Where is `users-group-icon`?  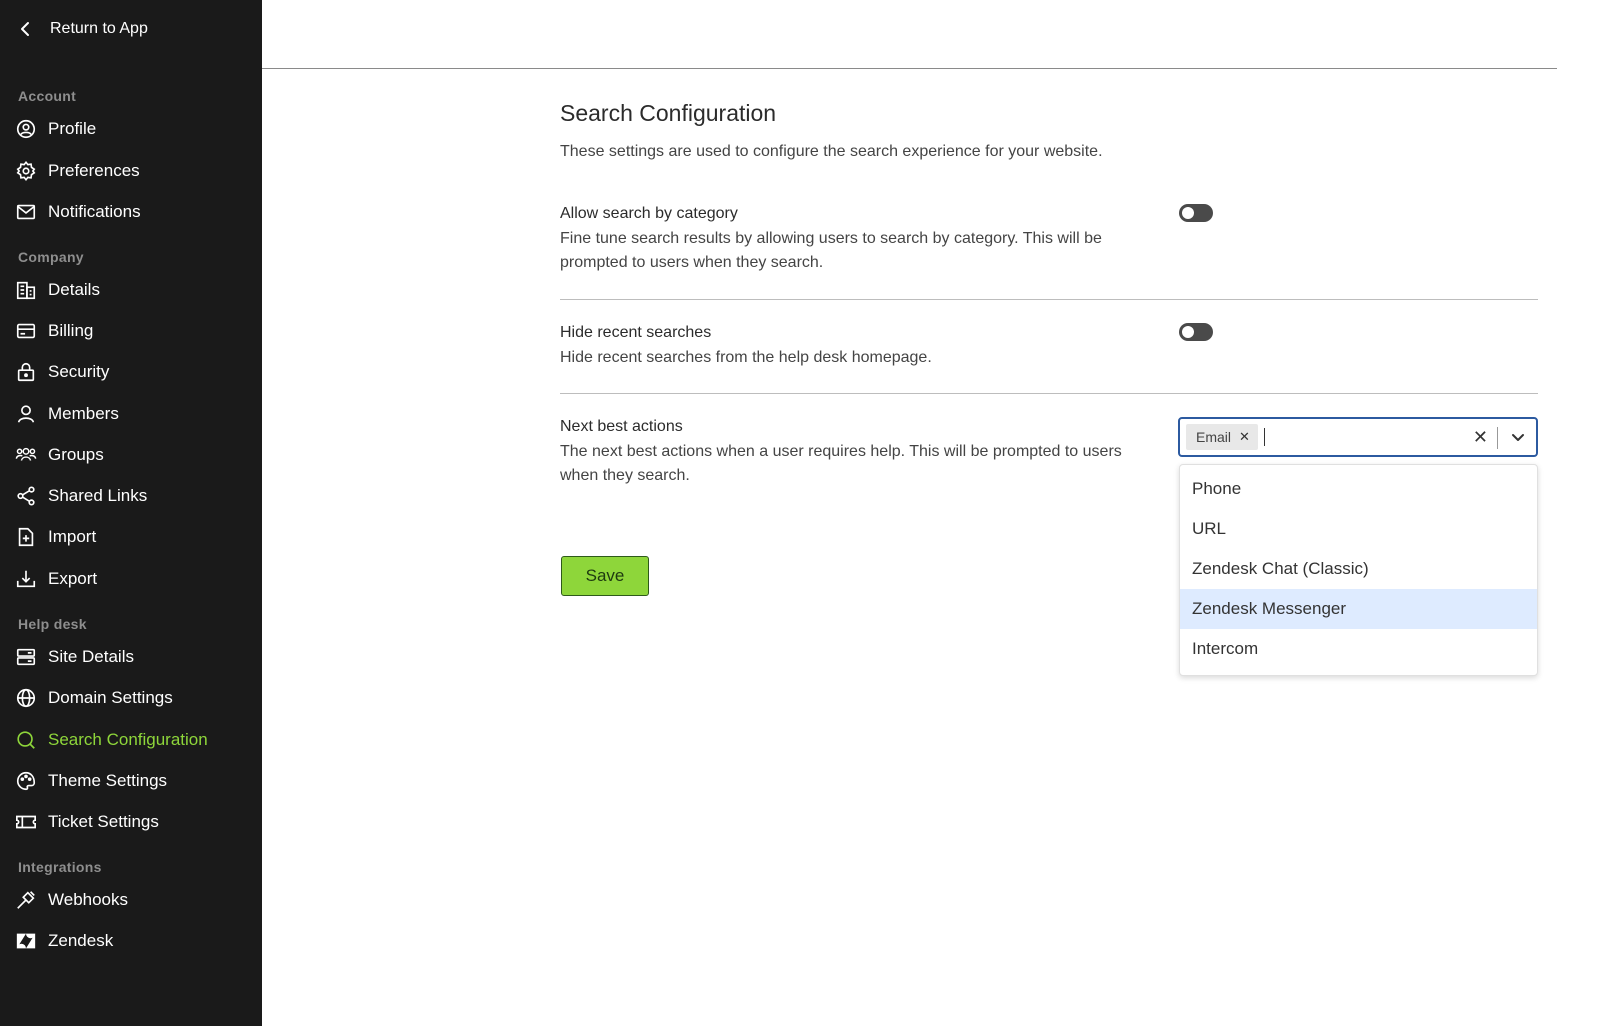
users-group-icon is located at coordinates (26, 455).